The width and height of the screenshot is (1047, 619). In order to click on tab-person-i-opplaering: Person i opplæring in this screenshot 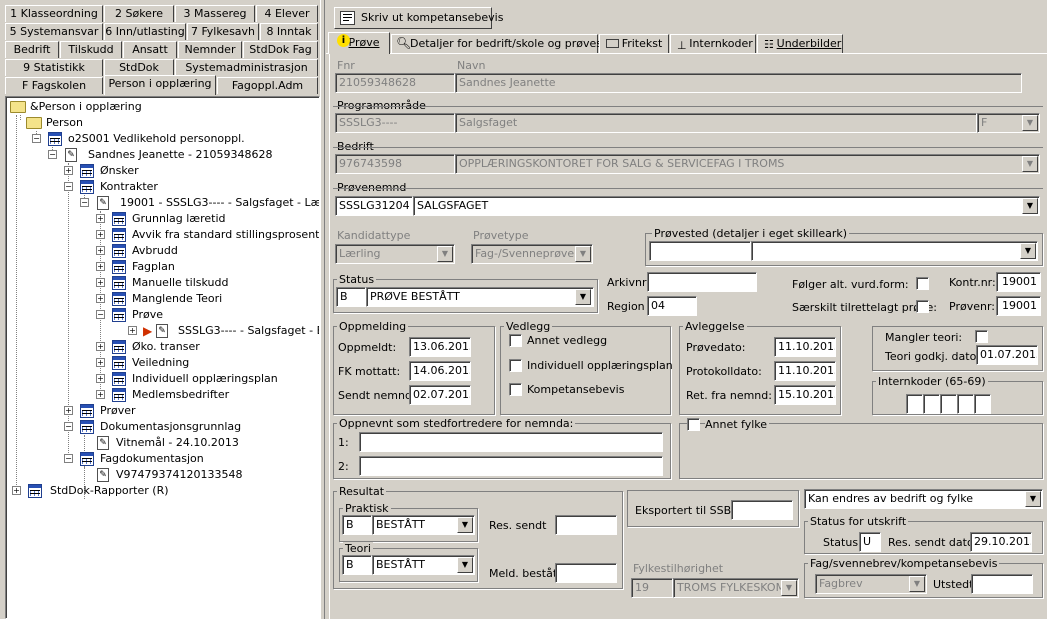, I will do `click(160, 85)`.